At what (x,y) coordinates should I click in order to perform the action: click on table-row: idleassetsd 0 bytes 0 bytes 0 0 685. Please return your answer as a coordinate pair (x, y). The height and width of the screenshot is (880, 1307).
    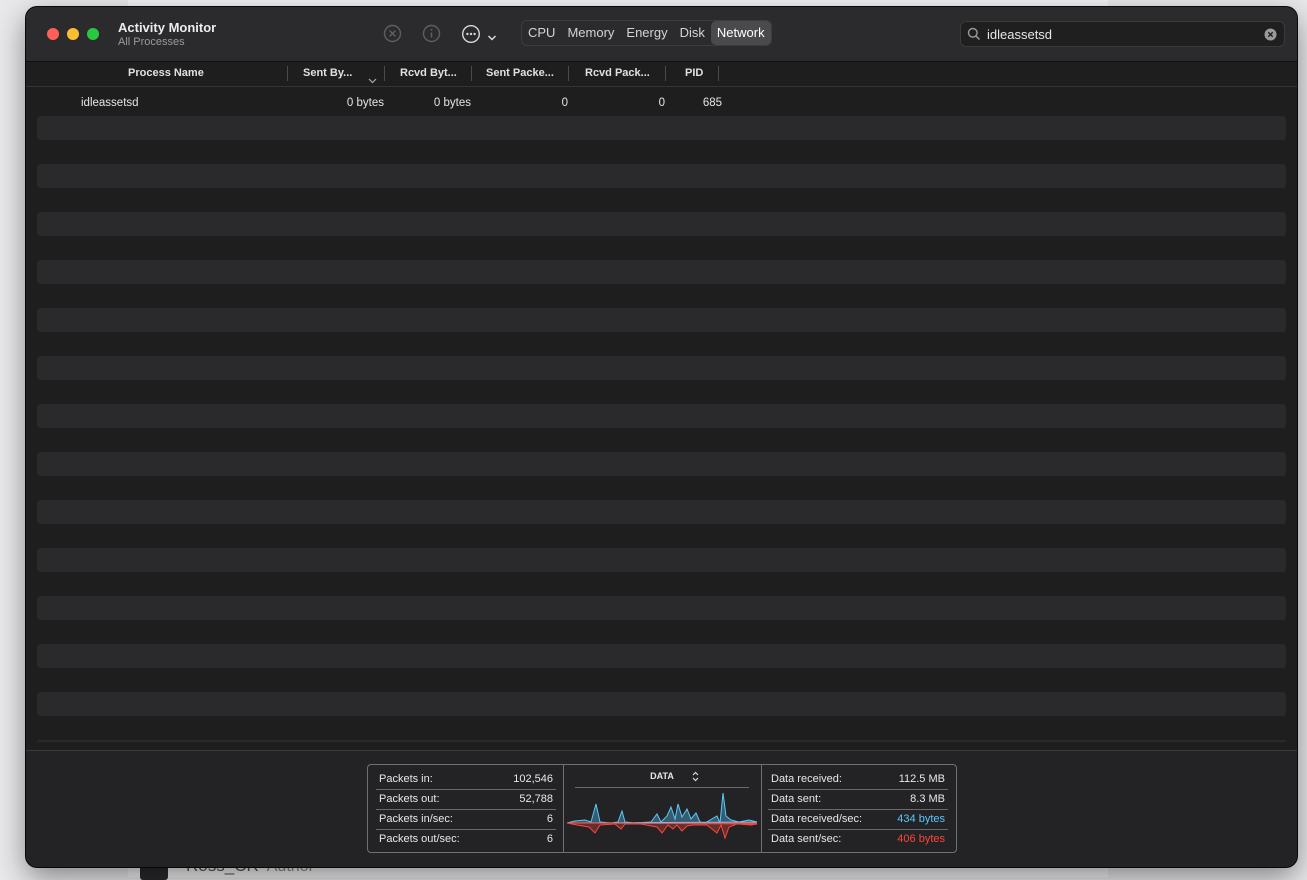
    Looking at the image, I should click on (661, 103).